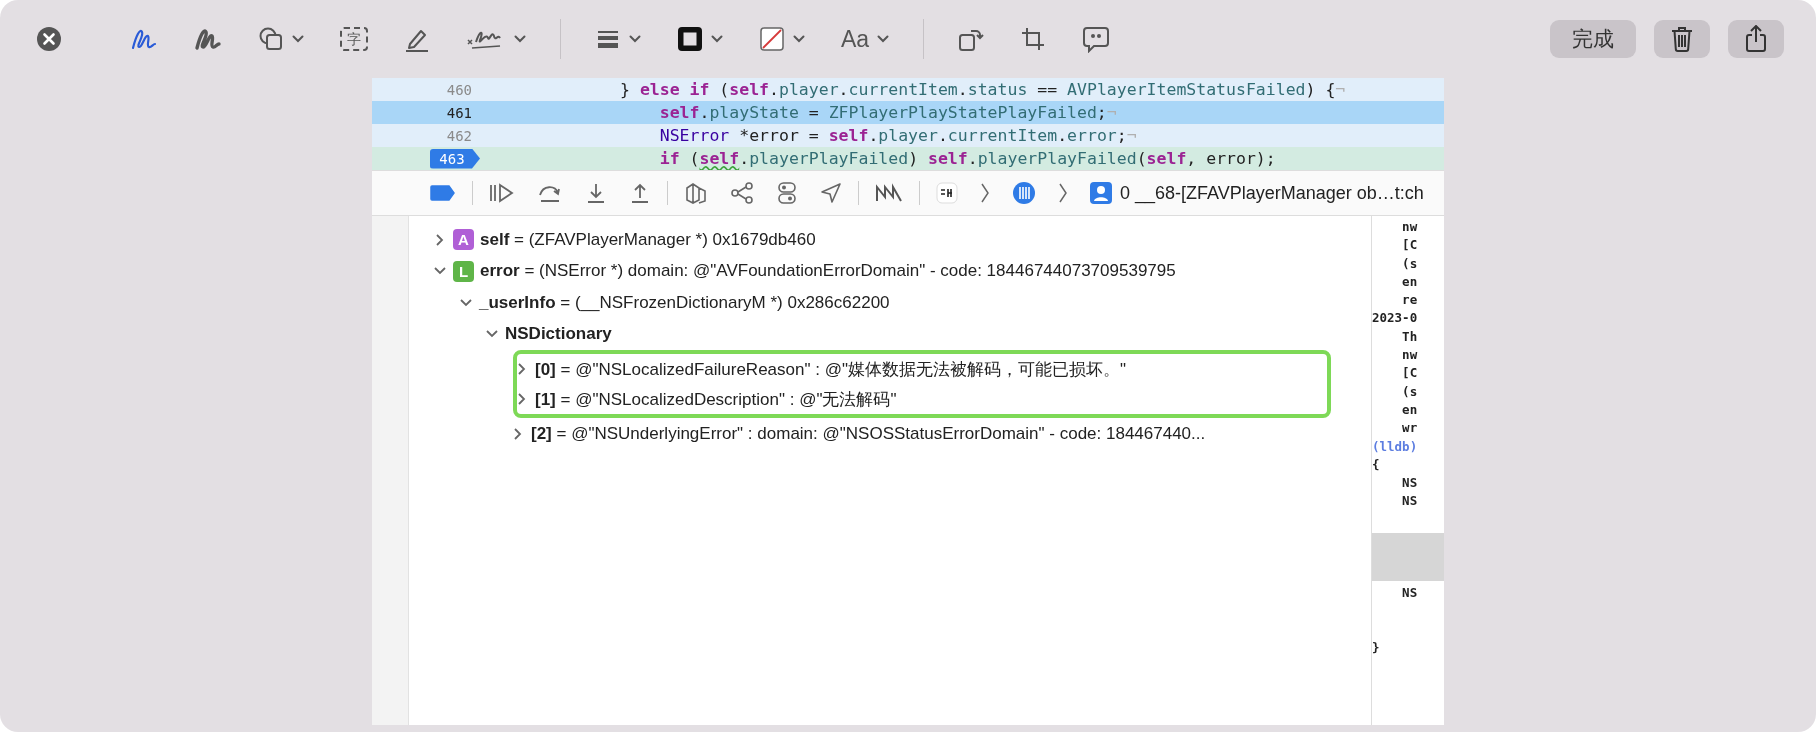 The height and width of the screenshot is (732, 1816). Describe the element at coordinates (830, 369) in the screenshot. I see `variable-row-text: [0] = @"NSLocalizedFailureReason" : @"媒体数据无法被解码，可能已损坏。"` at that location.